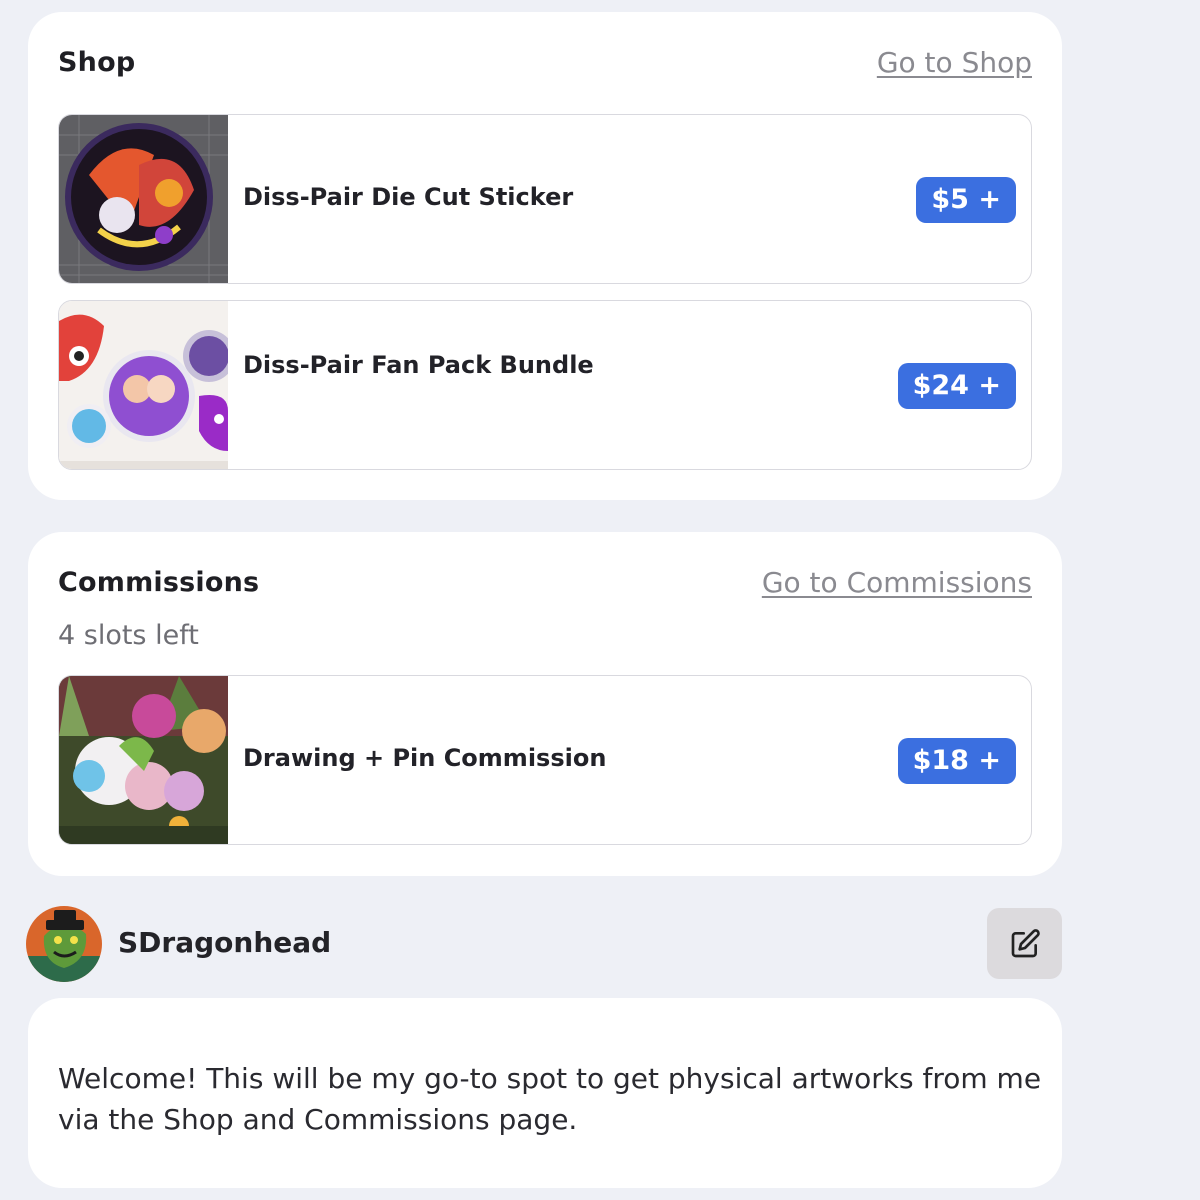 Image resolution: width=1200 pixels, height=1200 pixels. Describe the element at coordinates (956, 386) in the screenshot. I see `price-badge: $24 +` at that location.